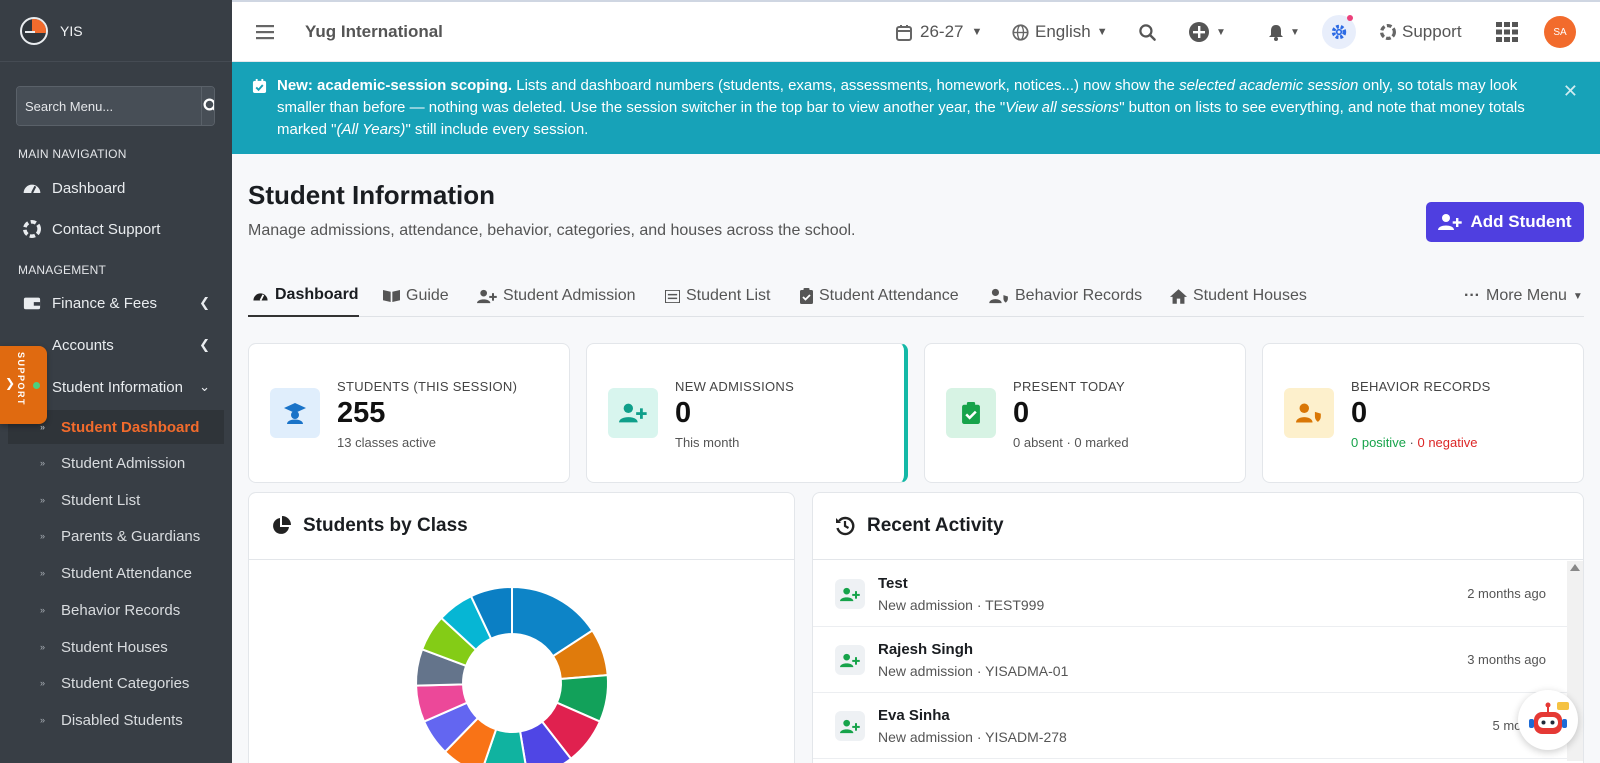  What do you see at coordinates (1085, 413) in the screenshot?
I see `stat-card-present-today: PRESENT TODAY 0 0 absent · 0 marked` at bounding box center [1085, 413].